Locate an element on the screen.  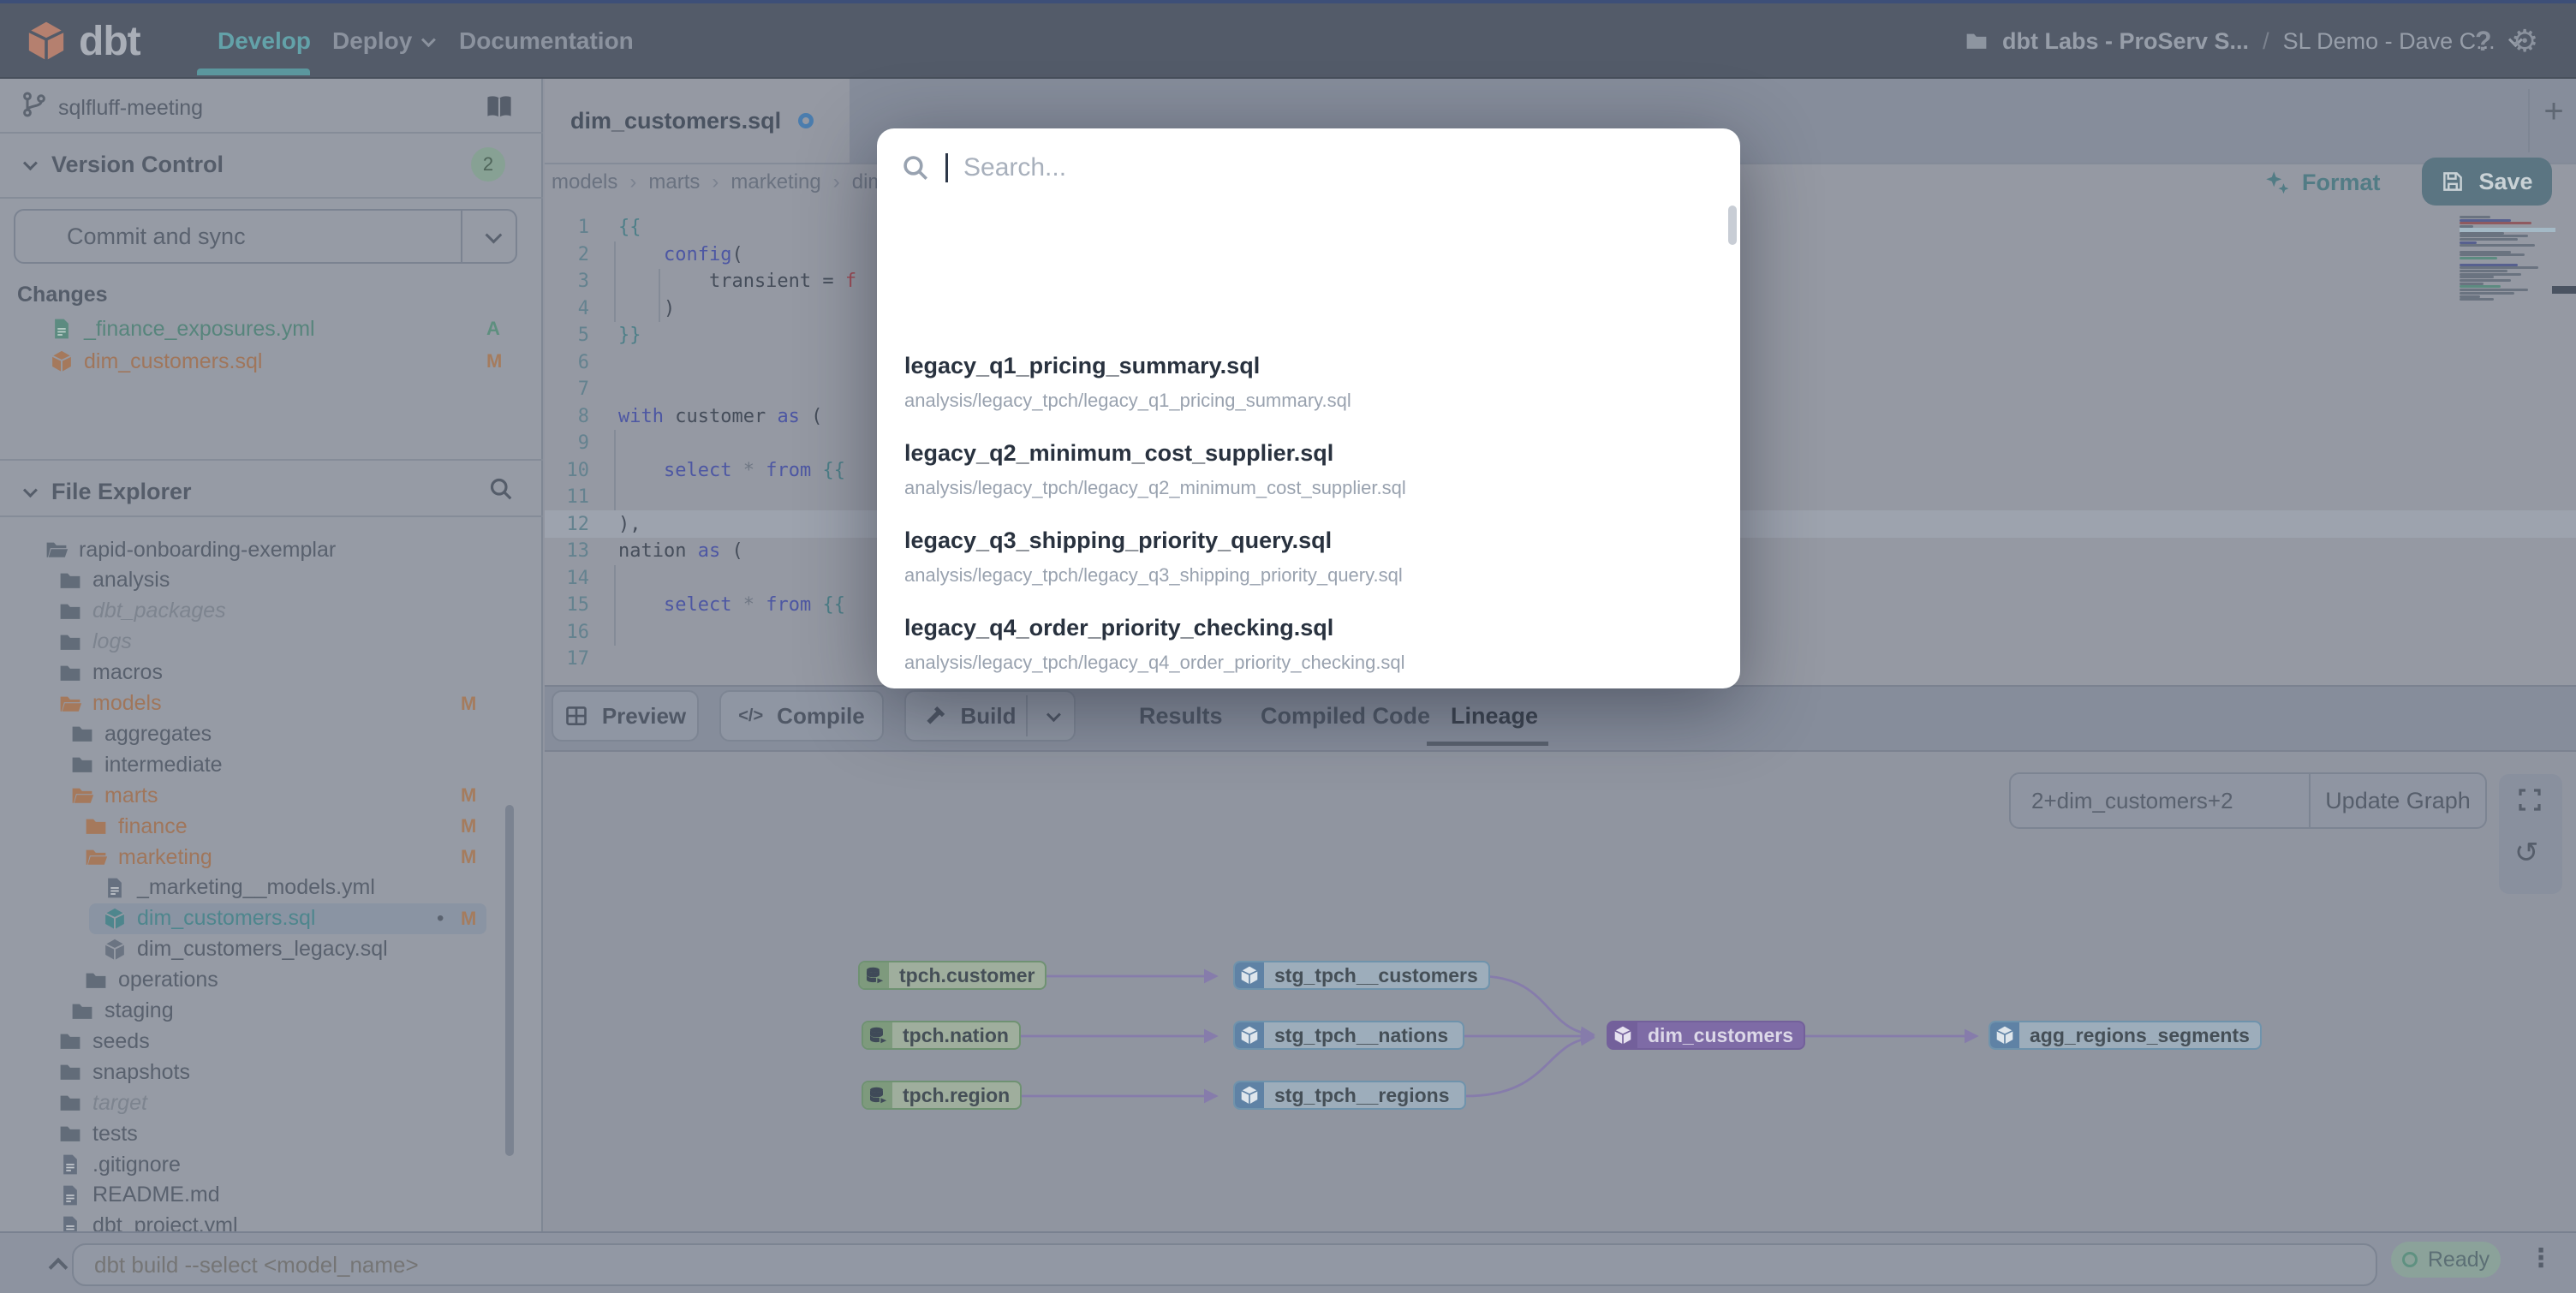
docs-book-icon is located at coordinates (499, 107).